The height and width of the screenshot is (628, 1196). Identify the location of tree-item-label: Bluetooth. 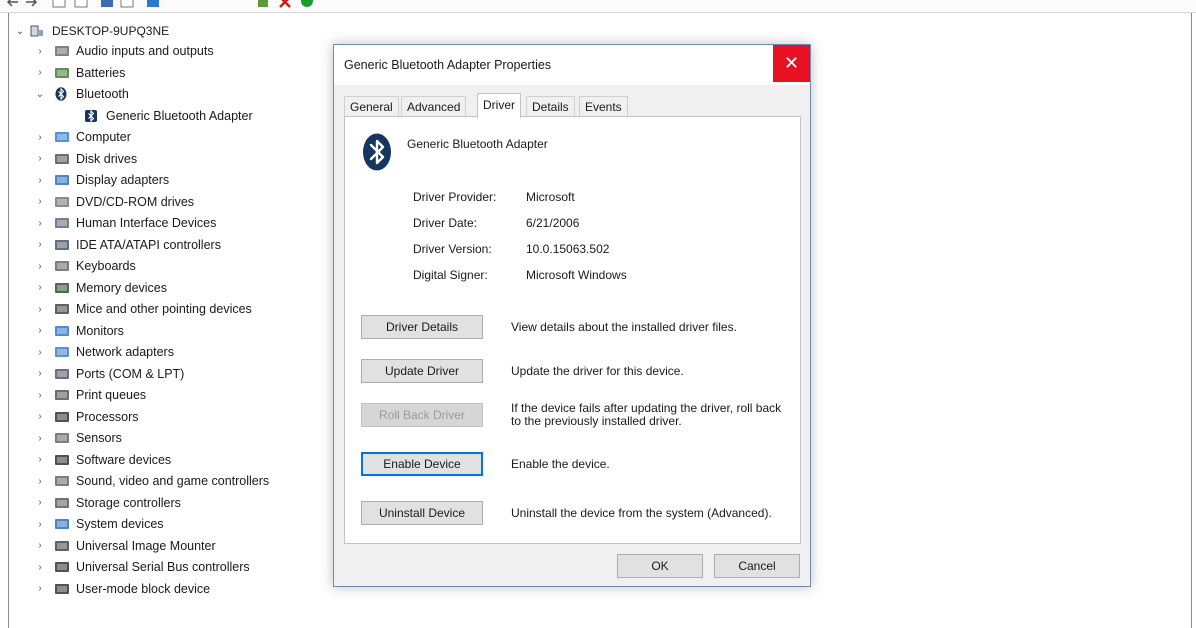
(102, 94).